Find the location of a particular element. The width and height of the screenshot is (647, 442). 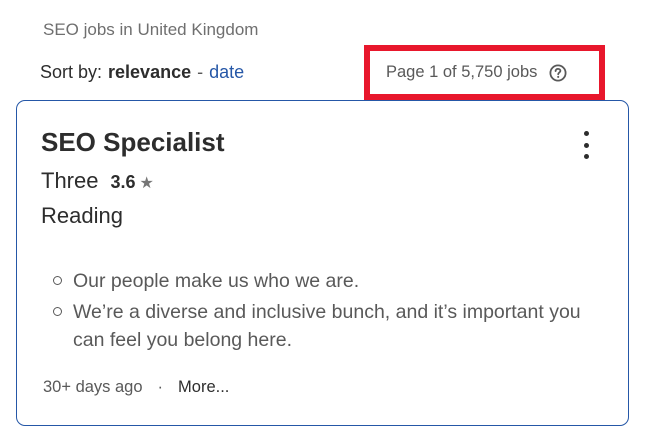

page-count-highlight: Page 1 of 5,750 jobs is located at coordinates (484, 72).